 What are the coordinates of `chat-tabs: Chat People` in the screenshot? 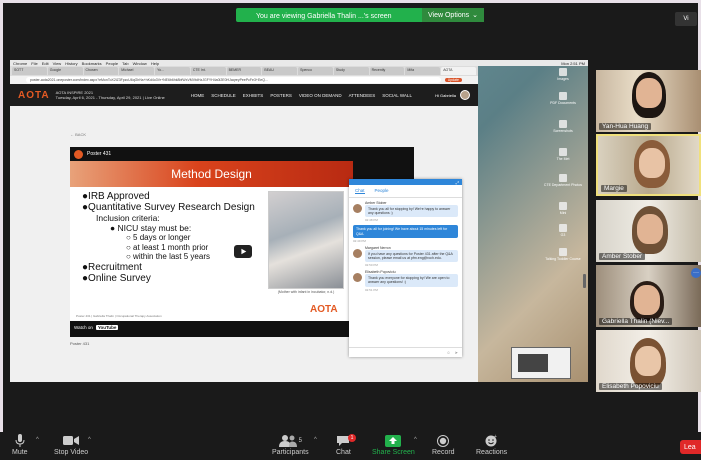 It's located at (405, 191).